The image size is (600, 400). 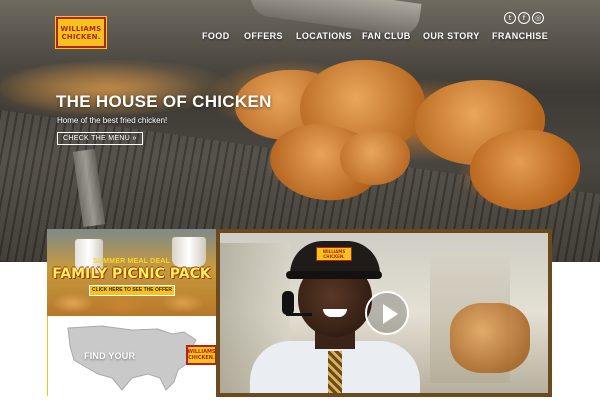 I want to click on play-icon, so click(x=390, y=314).